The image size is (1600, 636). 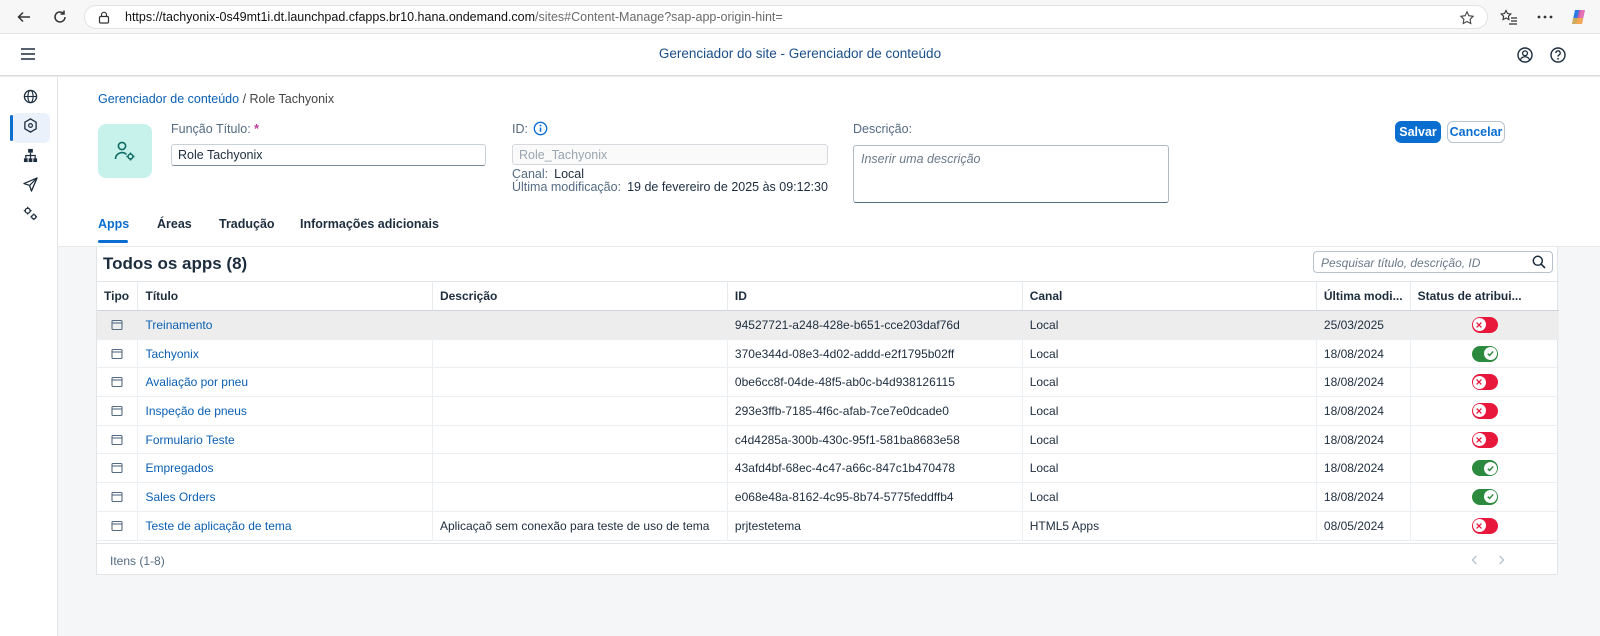 What do you see at coordinates (285, 526) in the screenshot?
I see `app-title-link: Teste de aplicação de tema` at bounding box center [285, 526].